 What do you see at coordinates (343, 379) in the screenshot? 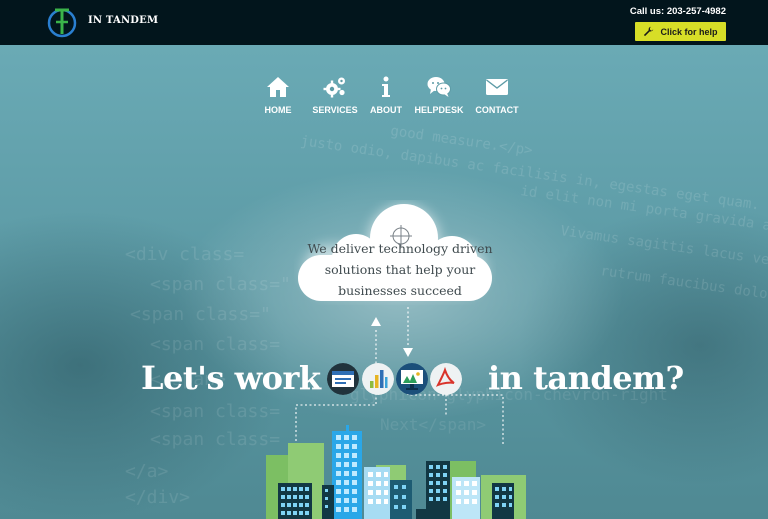
I see `browser-icon` at bounding box center [343, 379].